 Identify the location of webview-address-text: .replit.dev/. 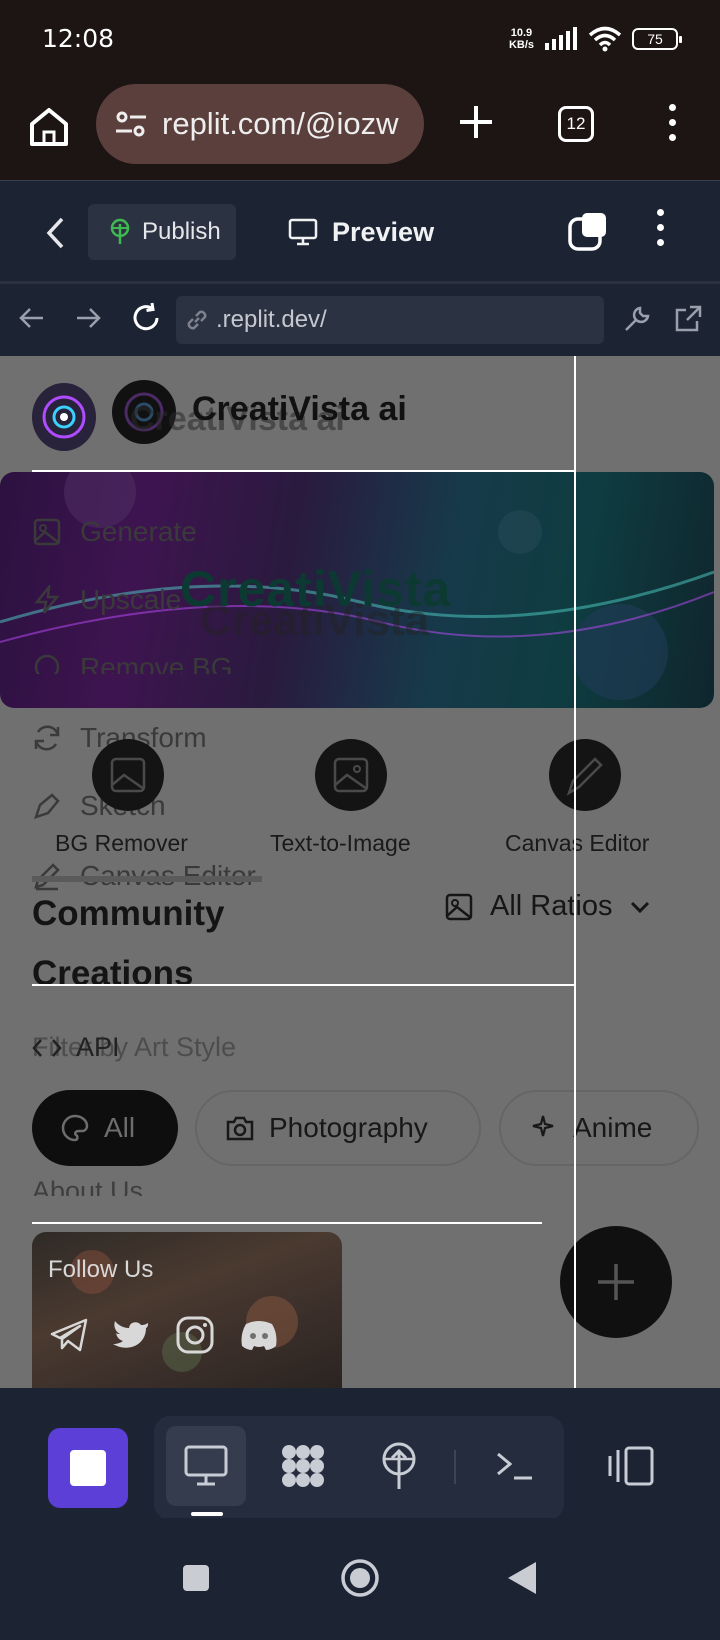
(271, 319).